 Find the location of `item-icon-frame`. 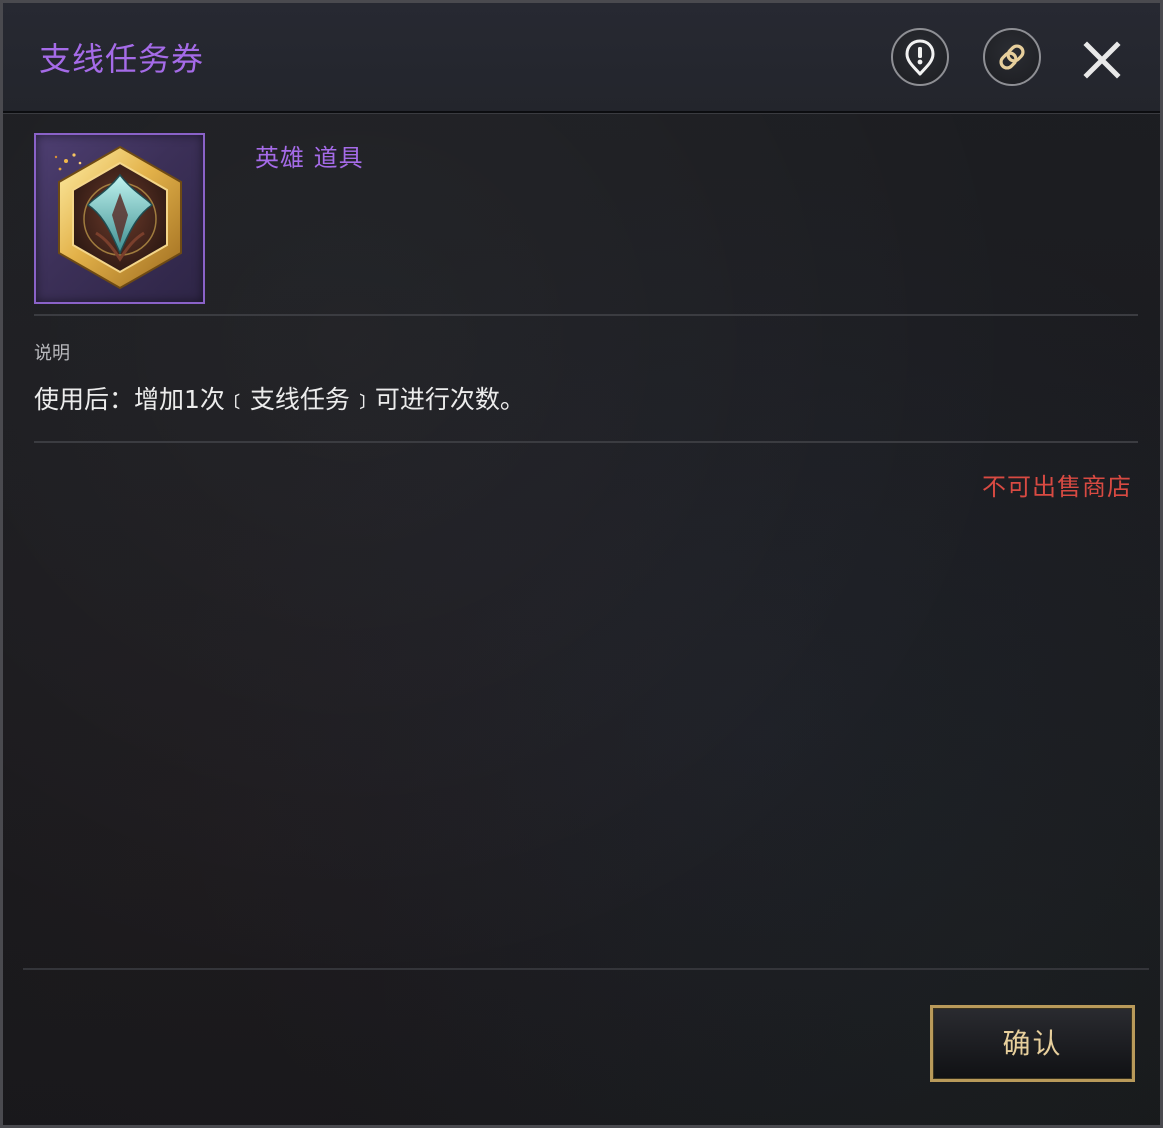

item-icon-frame is located at coordinates (119, 218).